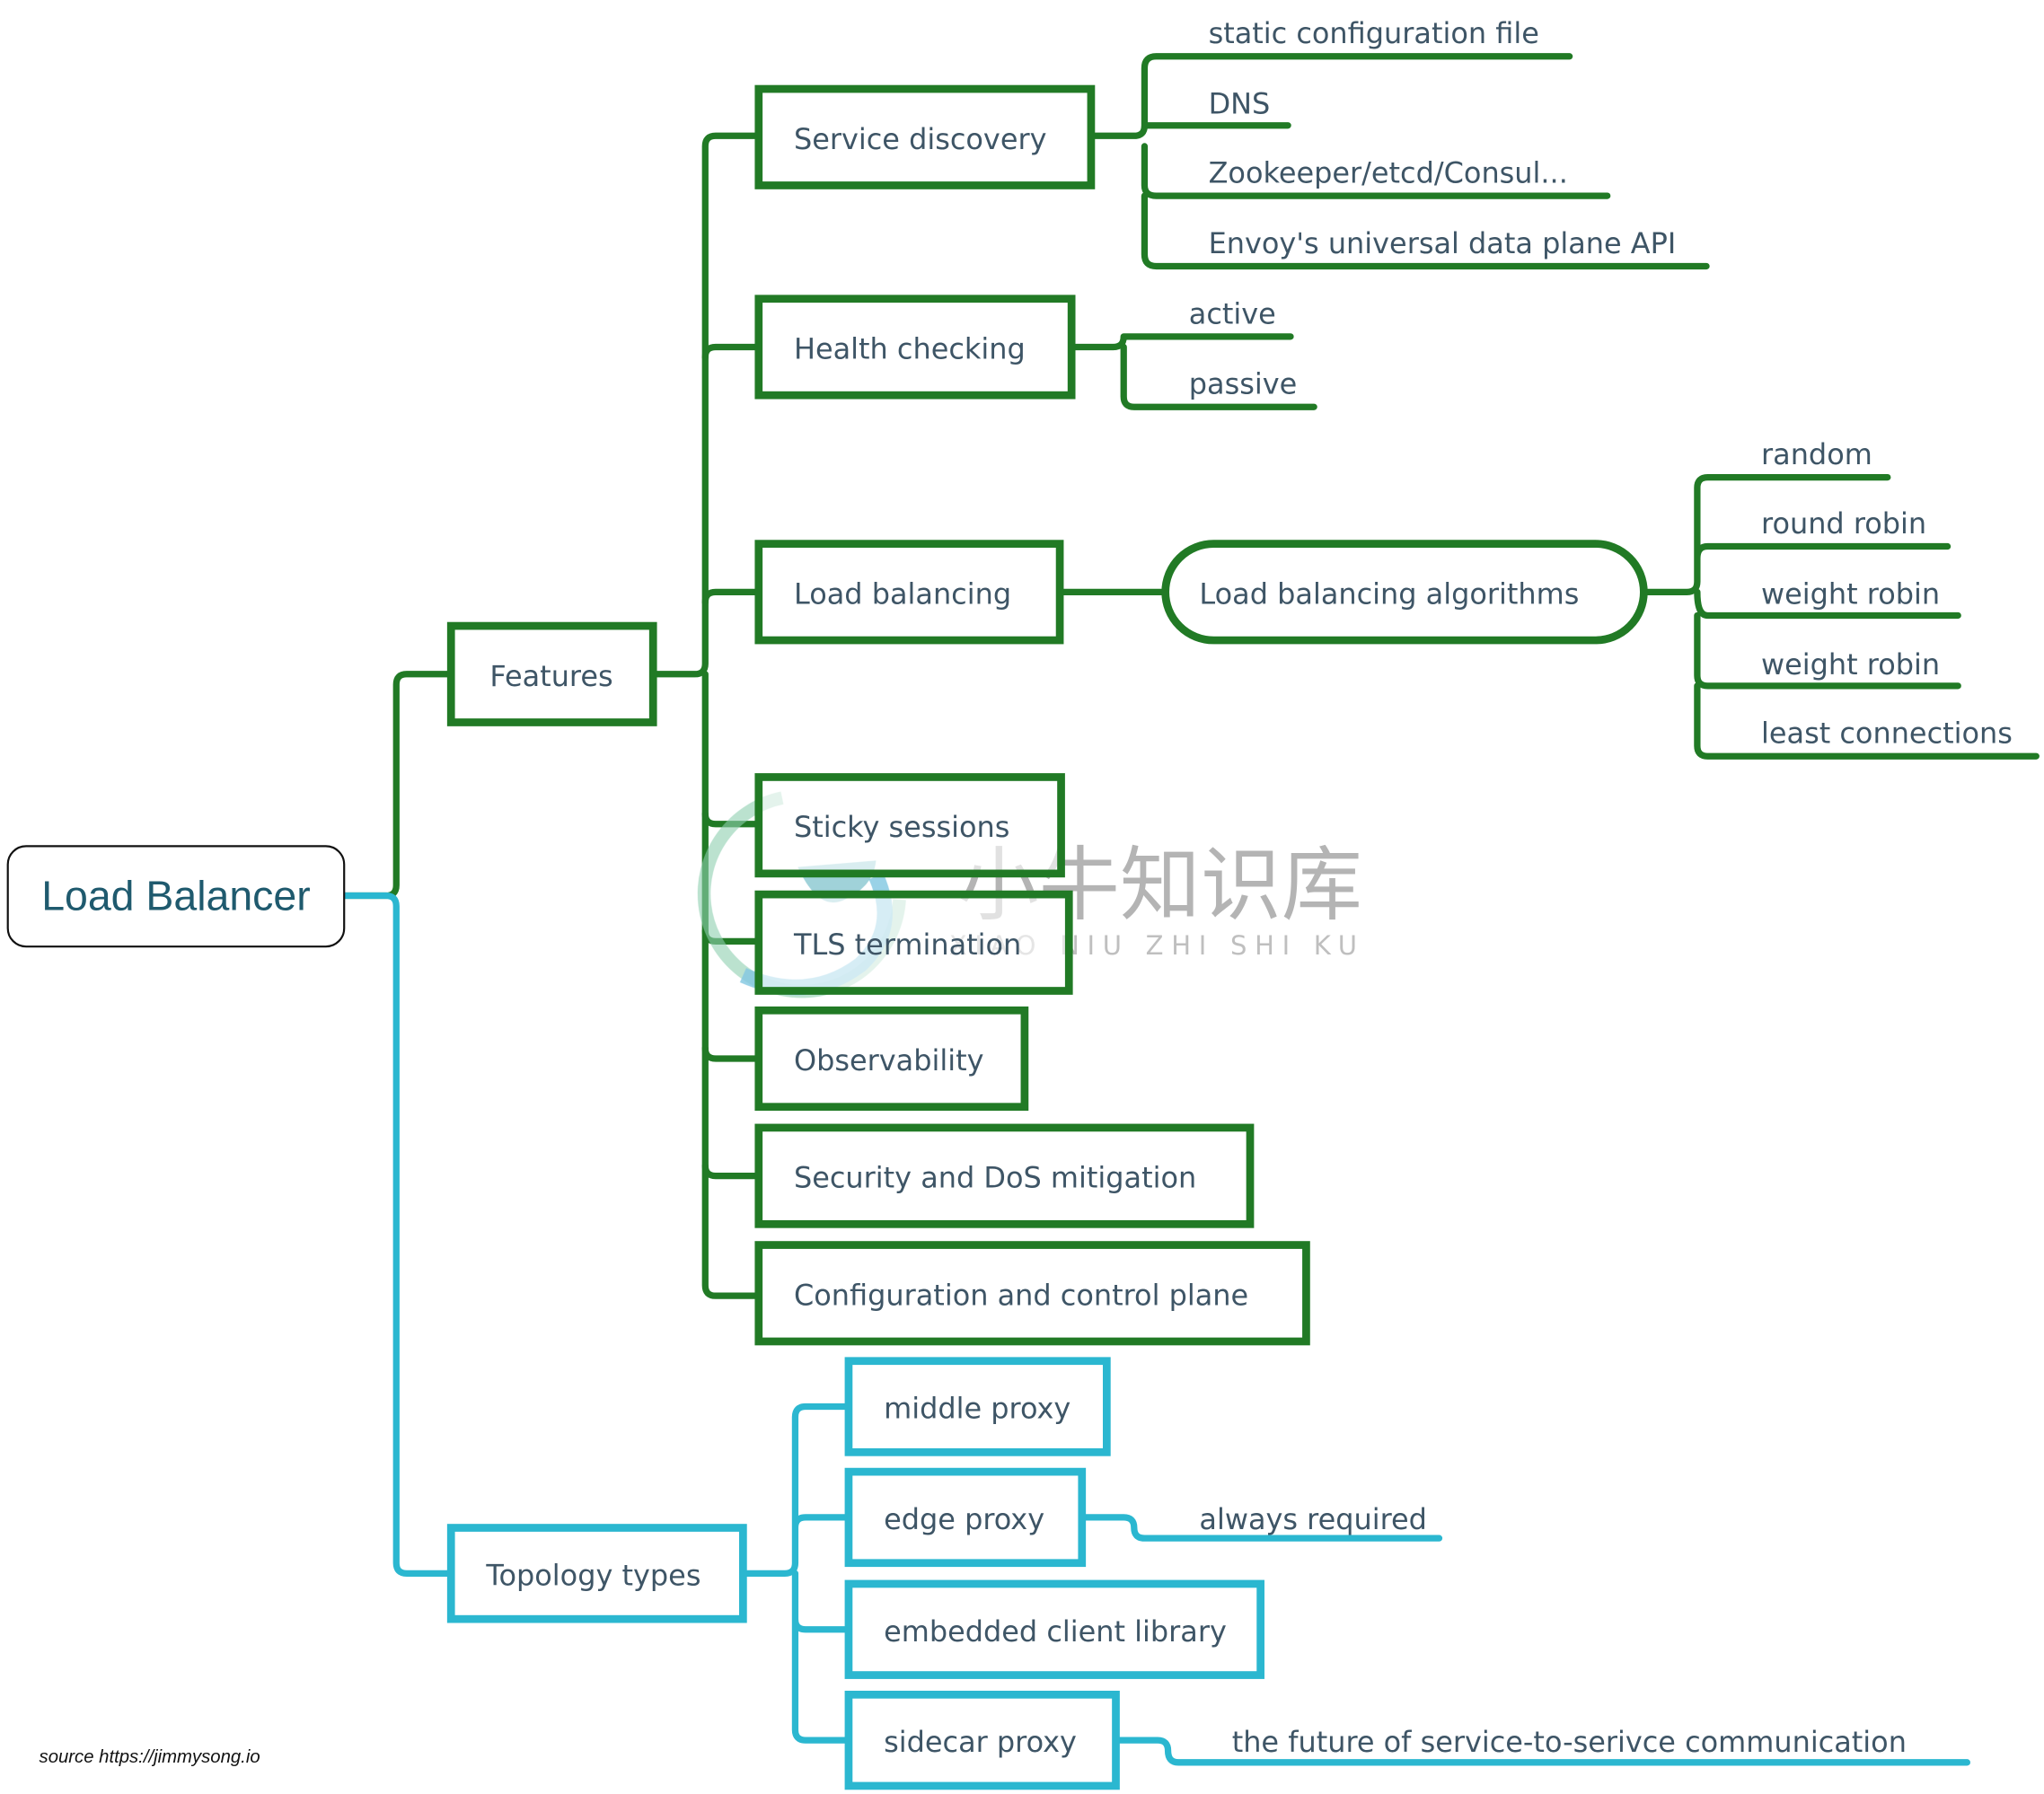 This screenshot has height=1794, width=2044. Describe the element at coordinates (1021, 1295) in the screenshot. I see `node-label: Configuration and control plane` at that location.